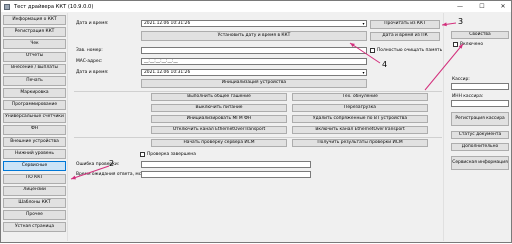 This screenshot has width=512, height=244. Describe the element at coordinates (472, 44) in the screenshot. I see `enabled-label: Включено` at that location.